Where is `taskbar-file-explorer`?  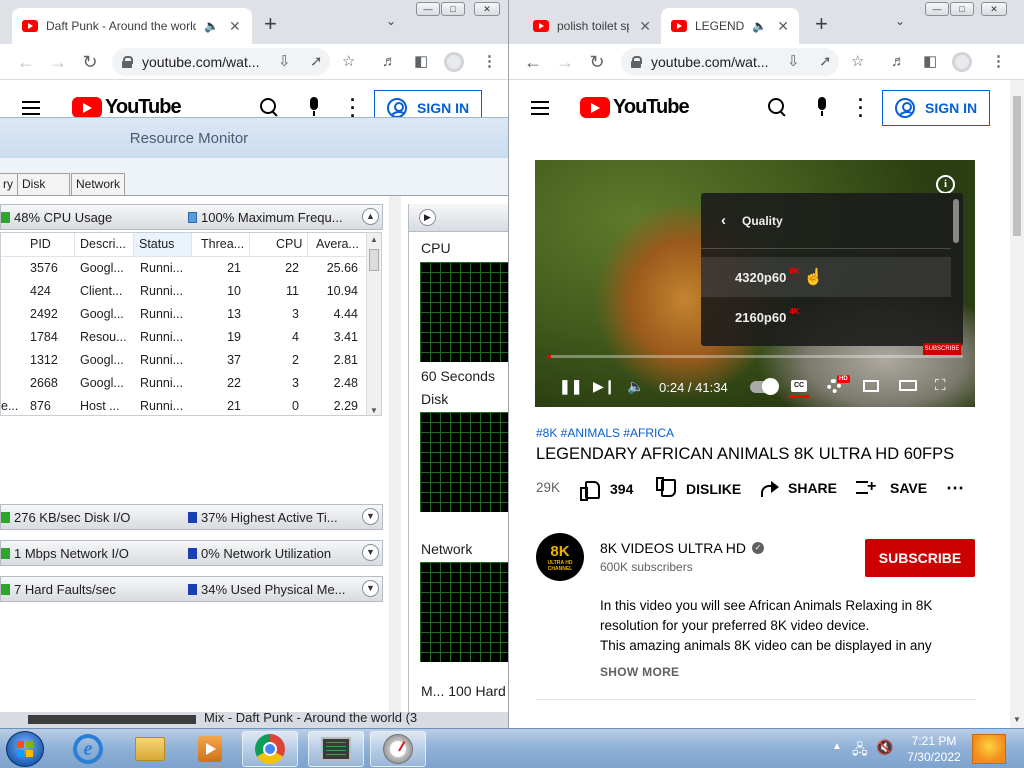 taskbar-file-explorer is located at coordinates (150, 749).